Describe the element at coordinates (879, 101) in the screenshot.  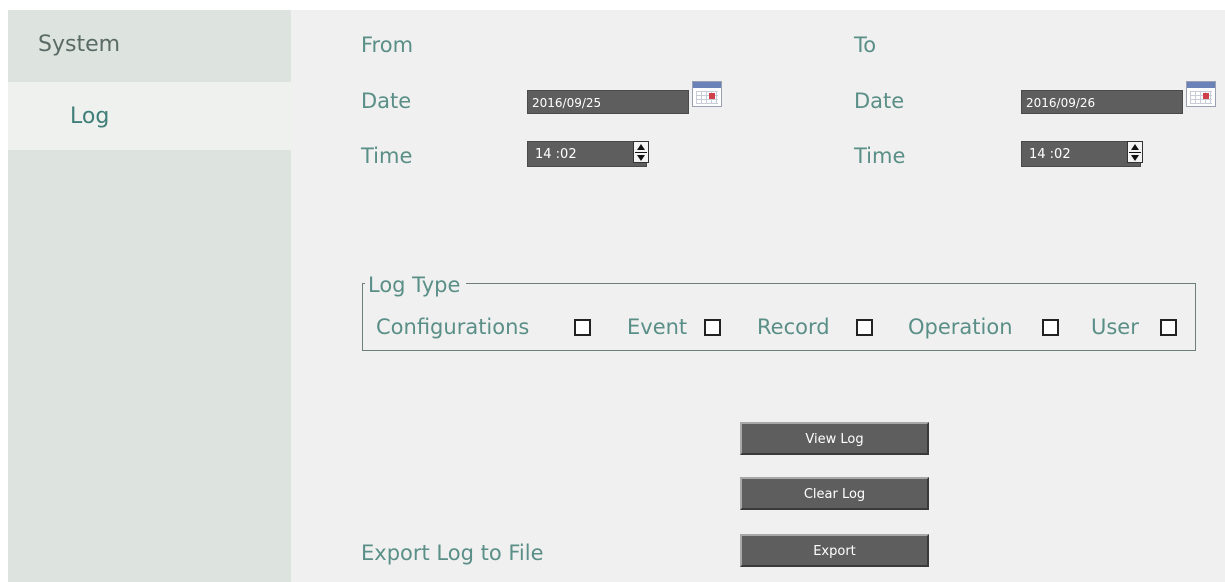
I see `to-date-label: Date` at that location.